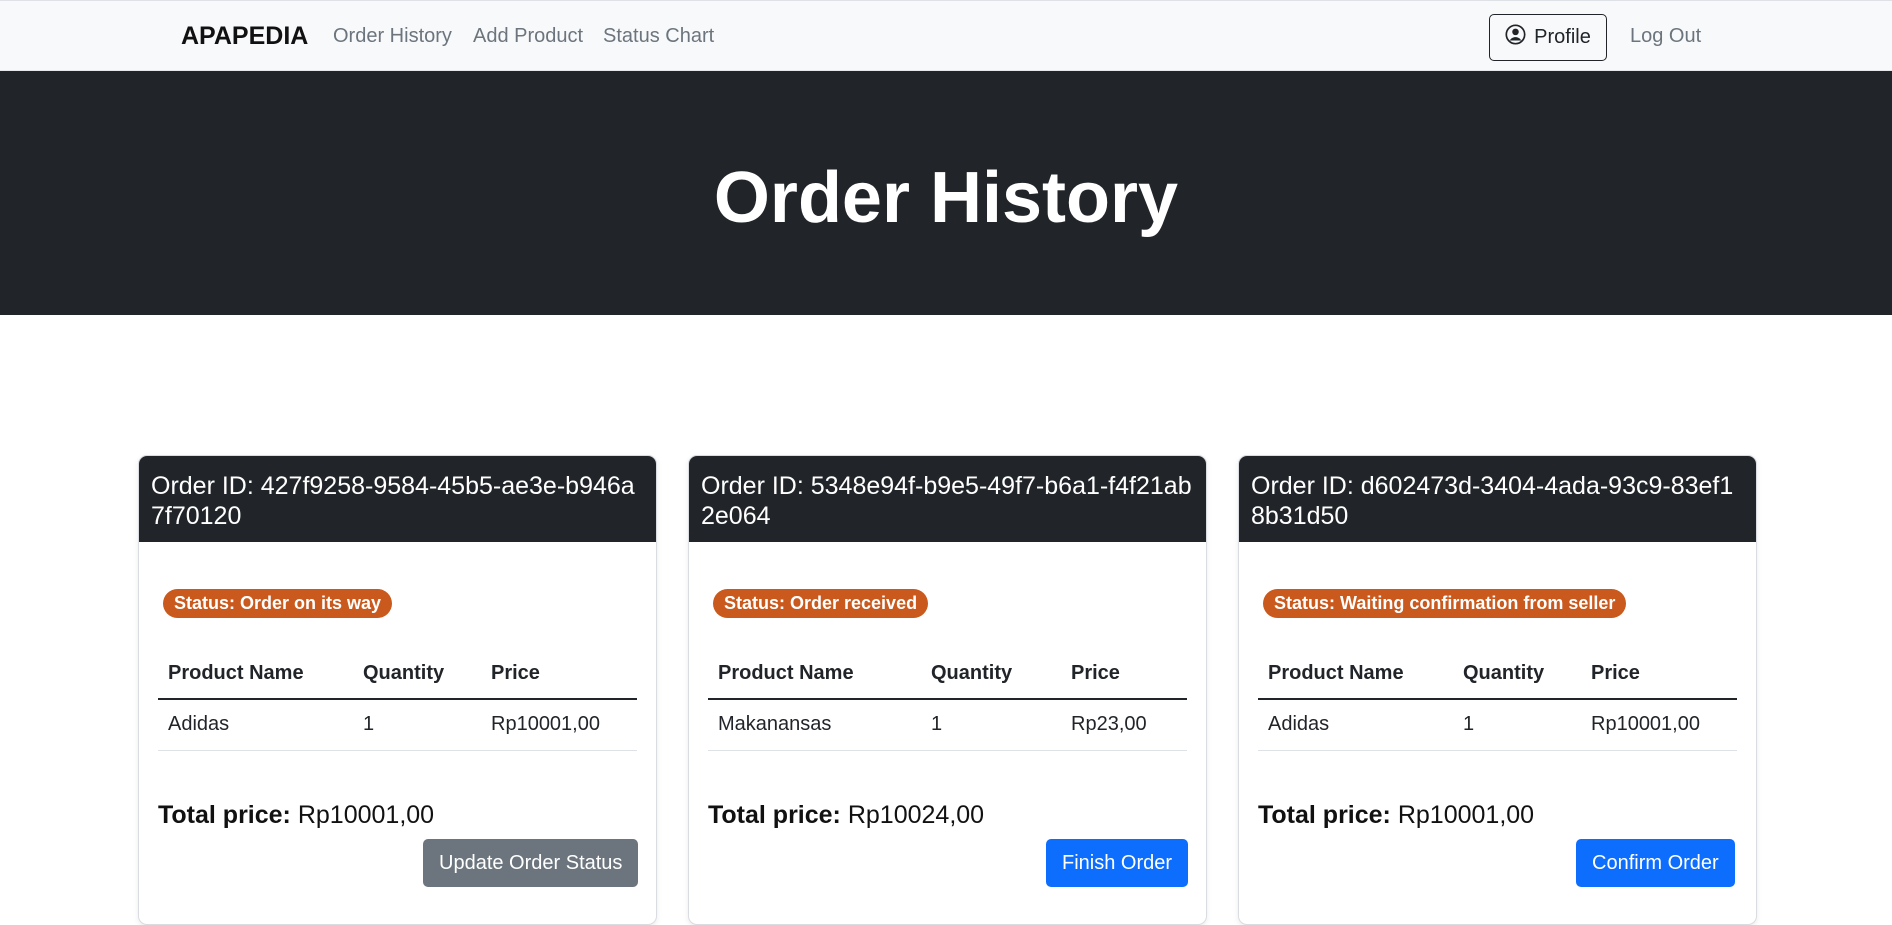  I want to click on product-name-cell: Makanansas, so click(814, 725).